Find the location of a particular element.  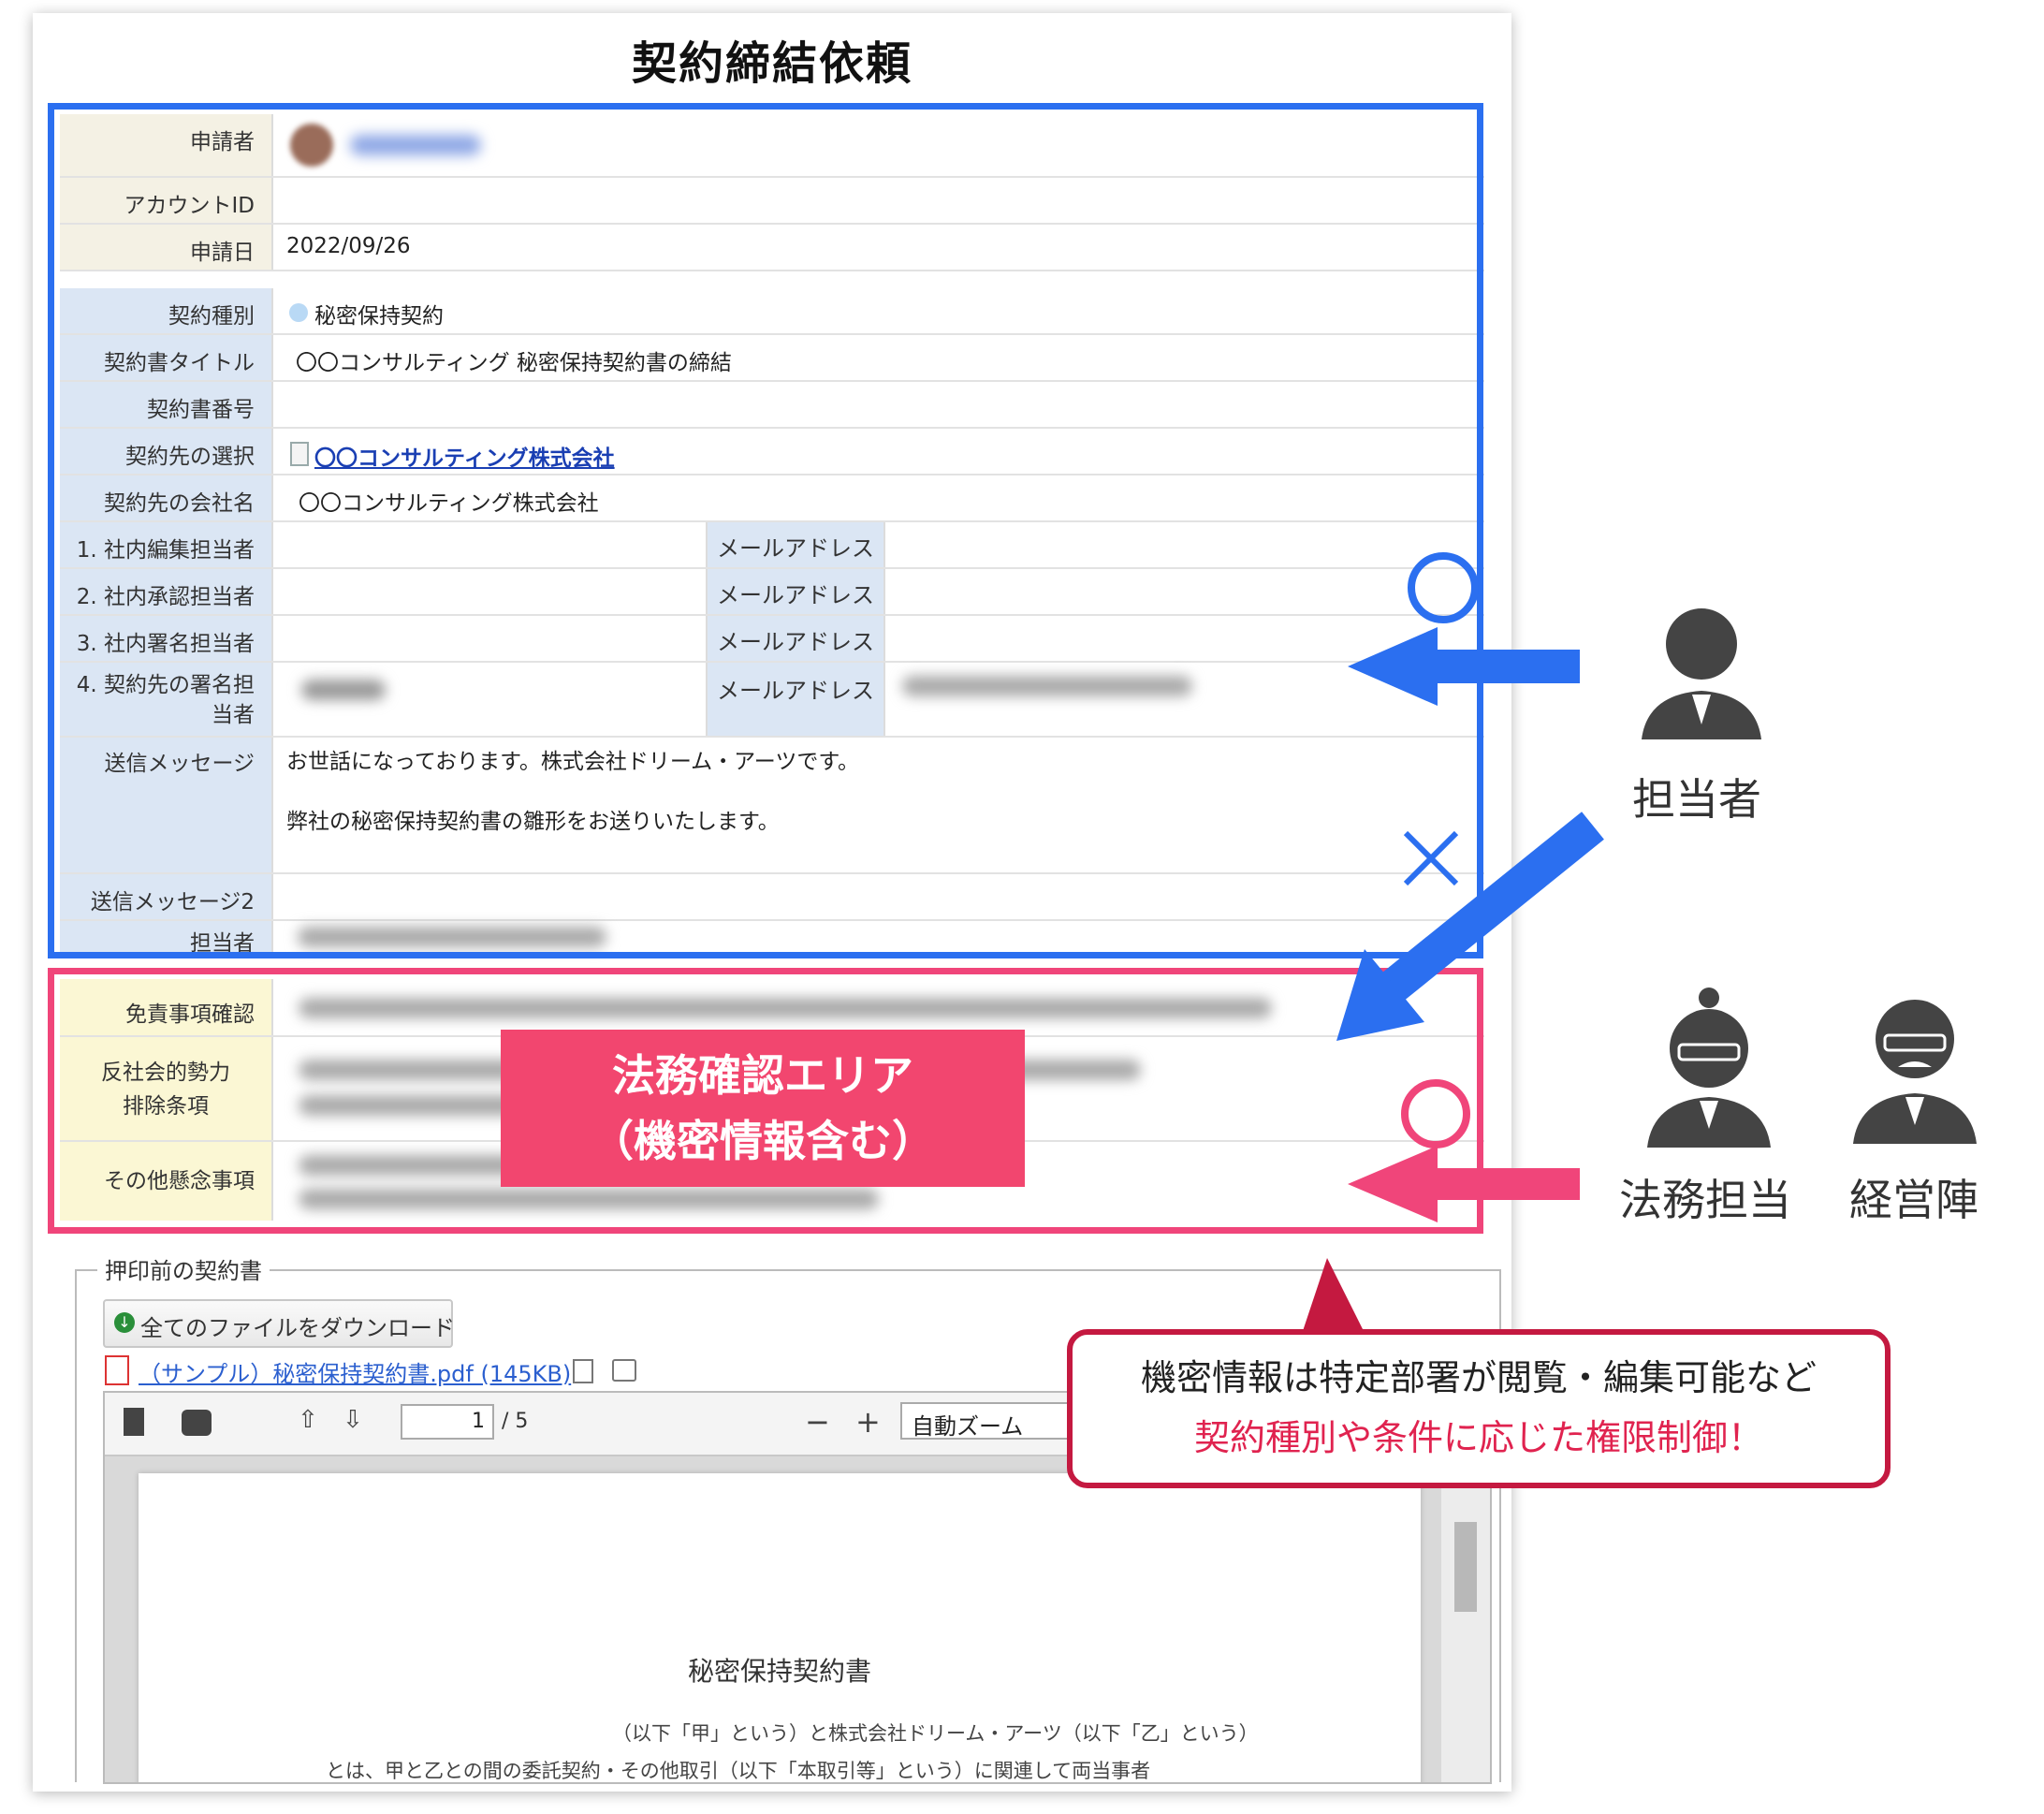

pink-arrow-shaft is located at coordinates (1508, 1184).